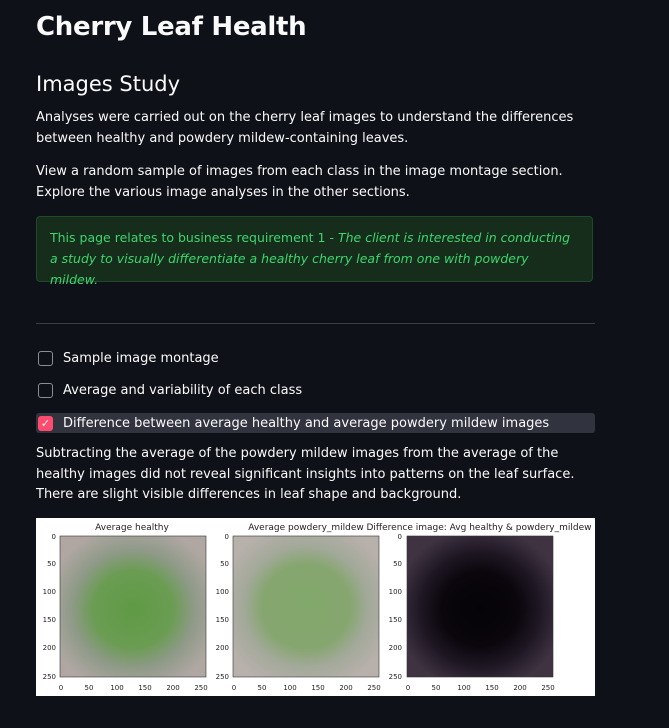 Image resolution: width=669 pixels, height=728 pixels. I want to click on checkmark-icon: ✓, so click(45, 423).